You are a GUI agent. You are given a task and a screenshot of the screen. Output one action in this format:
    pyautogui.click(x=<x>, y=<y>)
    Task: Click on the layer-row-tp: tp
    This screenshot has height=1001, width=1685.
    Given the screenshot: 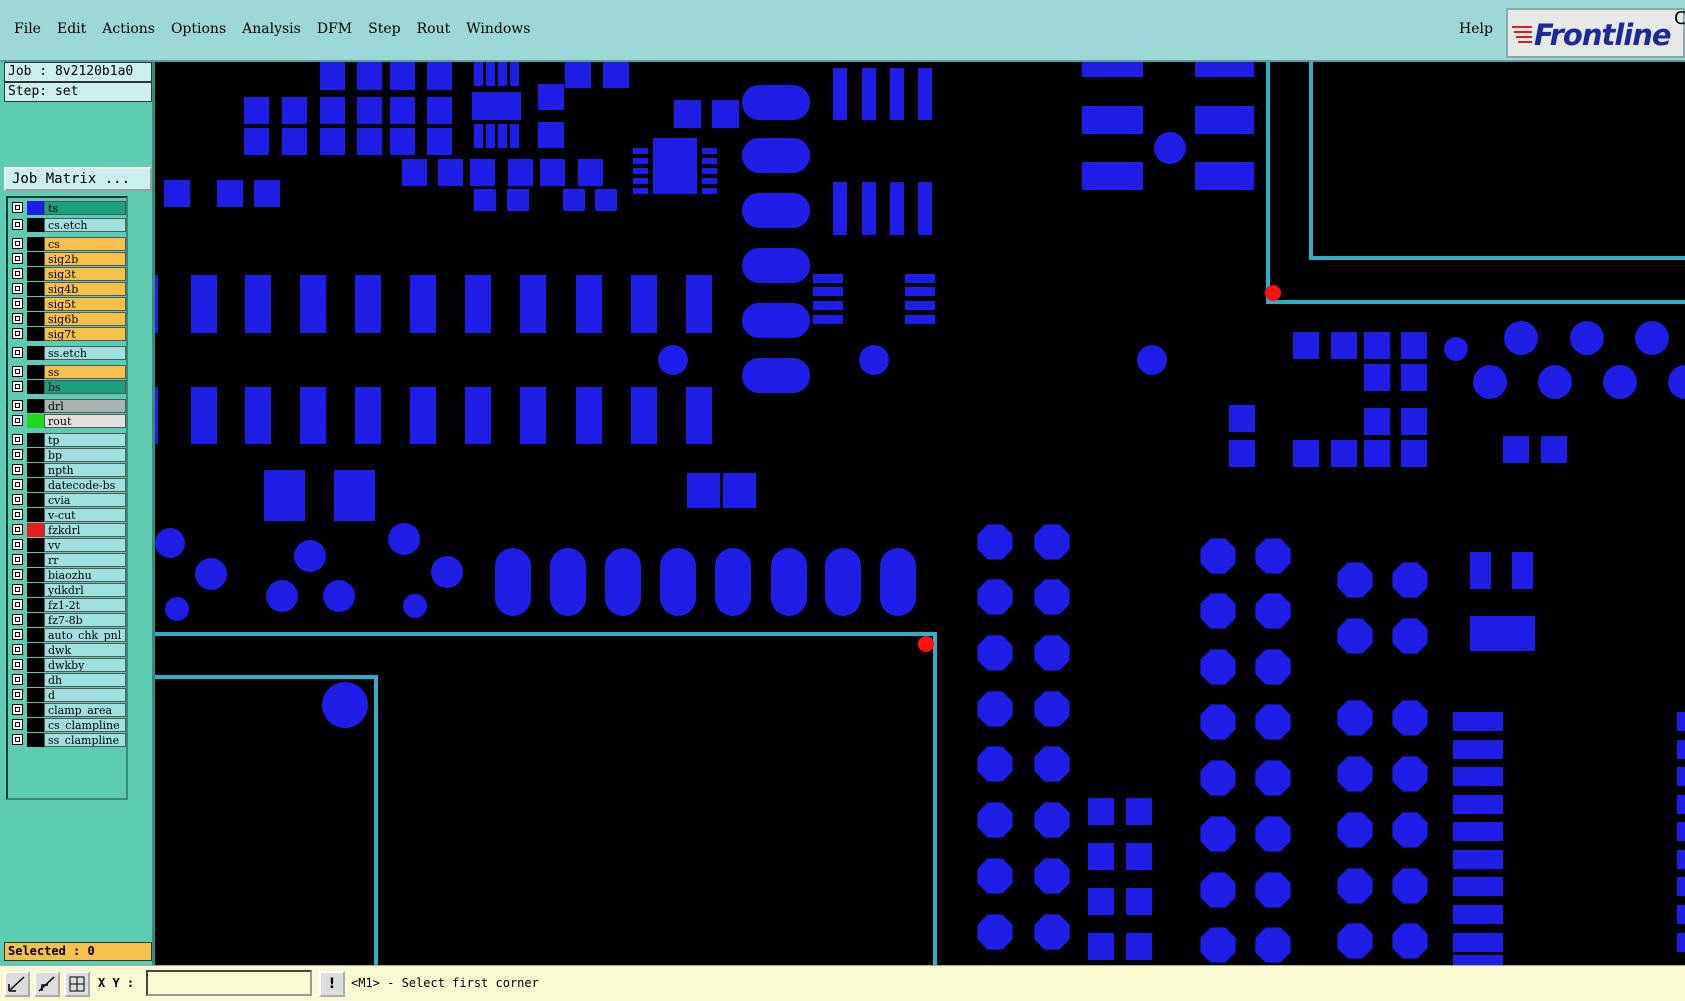 What is the action you would take?
    pyautogui.click(x=68, y=440)
    